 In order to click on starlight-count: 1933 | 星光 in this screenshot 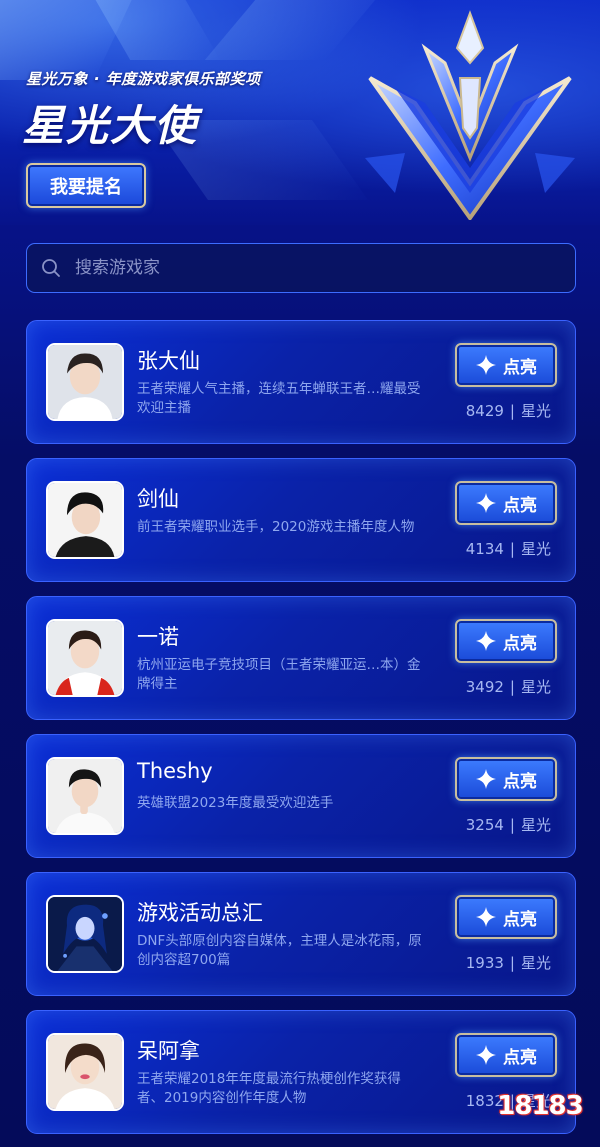, I will do `click(508, 962)`.